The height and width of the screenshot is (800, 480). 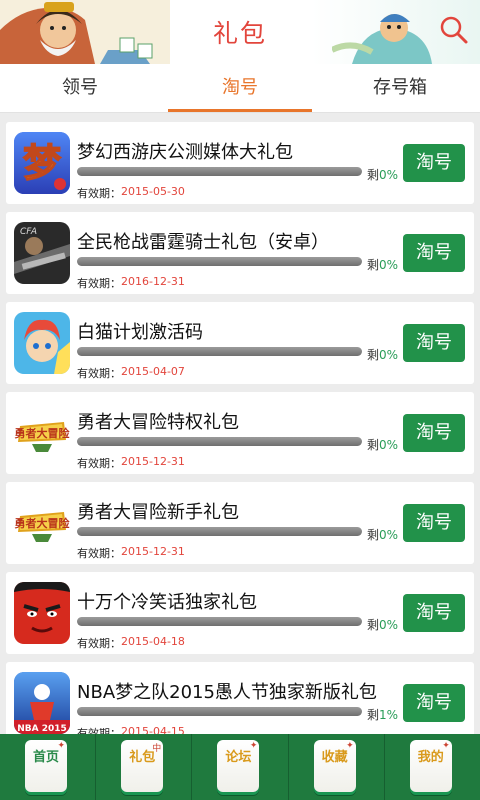 I want to click on gift-title: 全民枪战雷霆骑士礼包（安卓）, so click(x=203, y=242).